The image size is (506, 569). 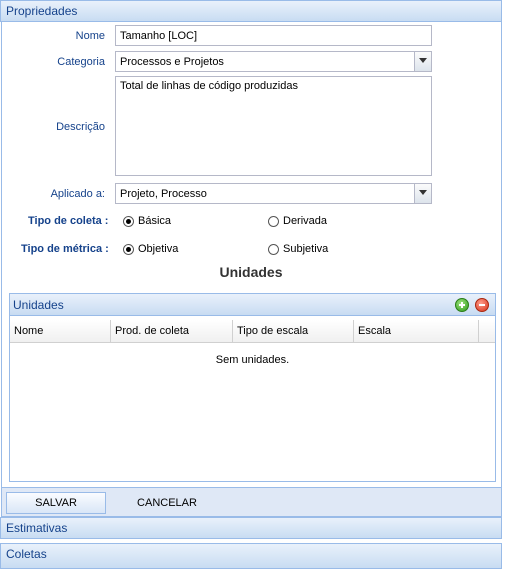 What do you see at coordinates (77, 194) in the screenshot?
I see `aplicado-label: Aplicado a:` at bounding box center [77, 194].